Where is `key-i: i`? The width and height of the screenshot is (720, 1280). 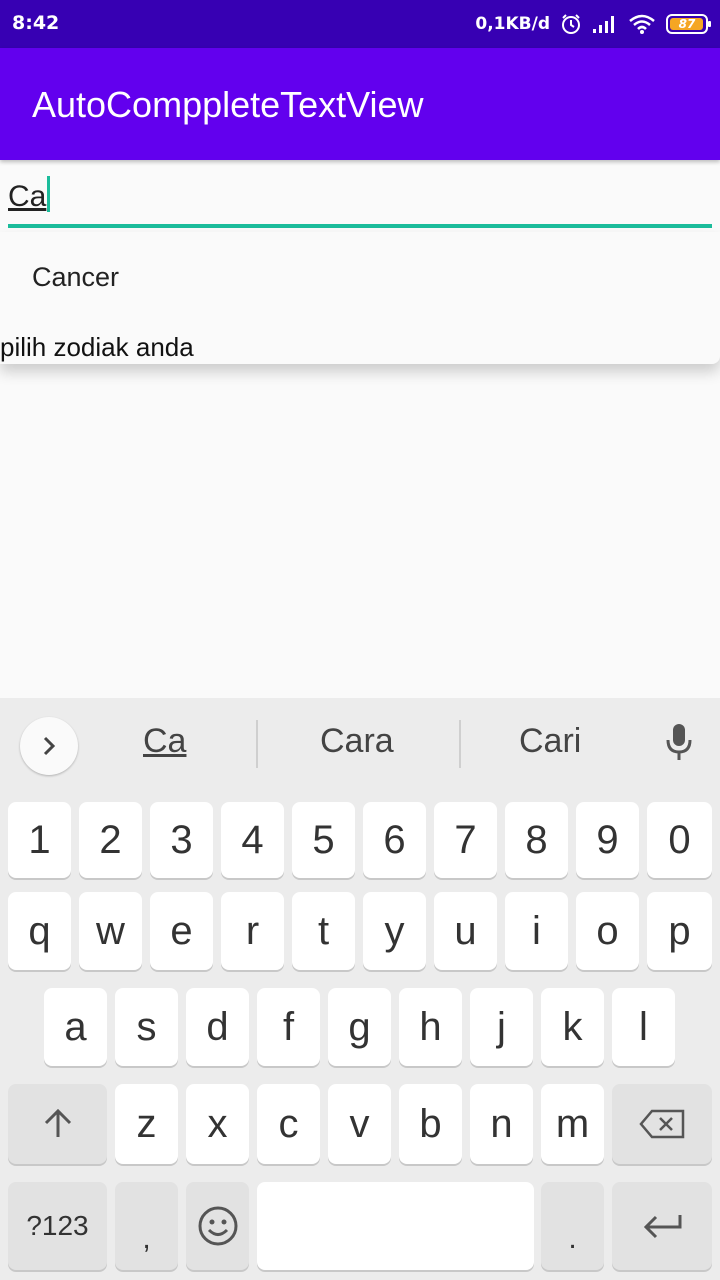 key-i: i is located at coordinates (536, 931).